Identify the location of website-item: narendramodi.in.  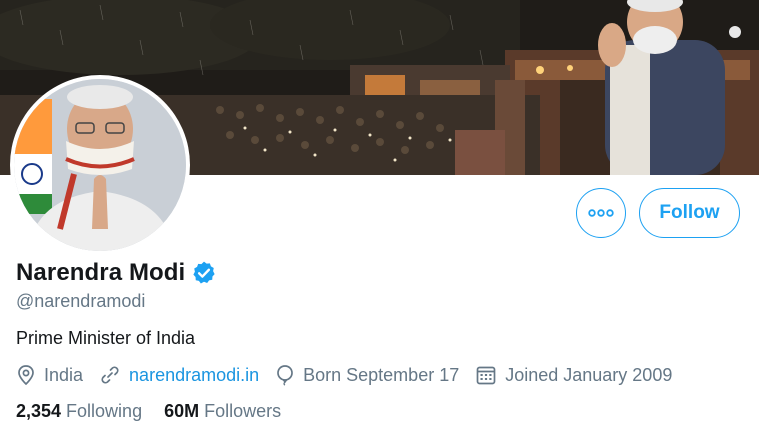
(179, 375).